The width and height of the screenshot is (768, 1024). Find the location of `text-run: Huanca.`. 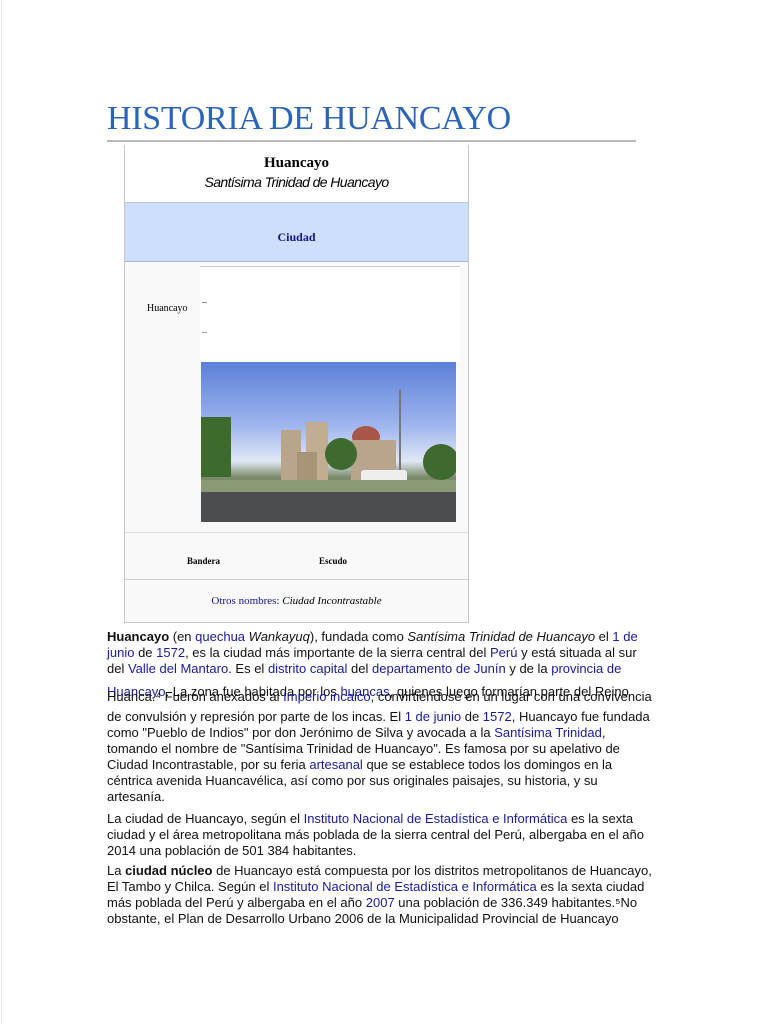

text-run: Huanca. is located at coordinates (131, 696).